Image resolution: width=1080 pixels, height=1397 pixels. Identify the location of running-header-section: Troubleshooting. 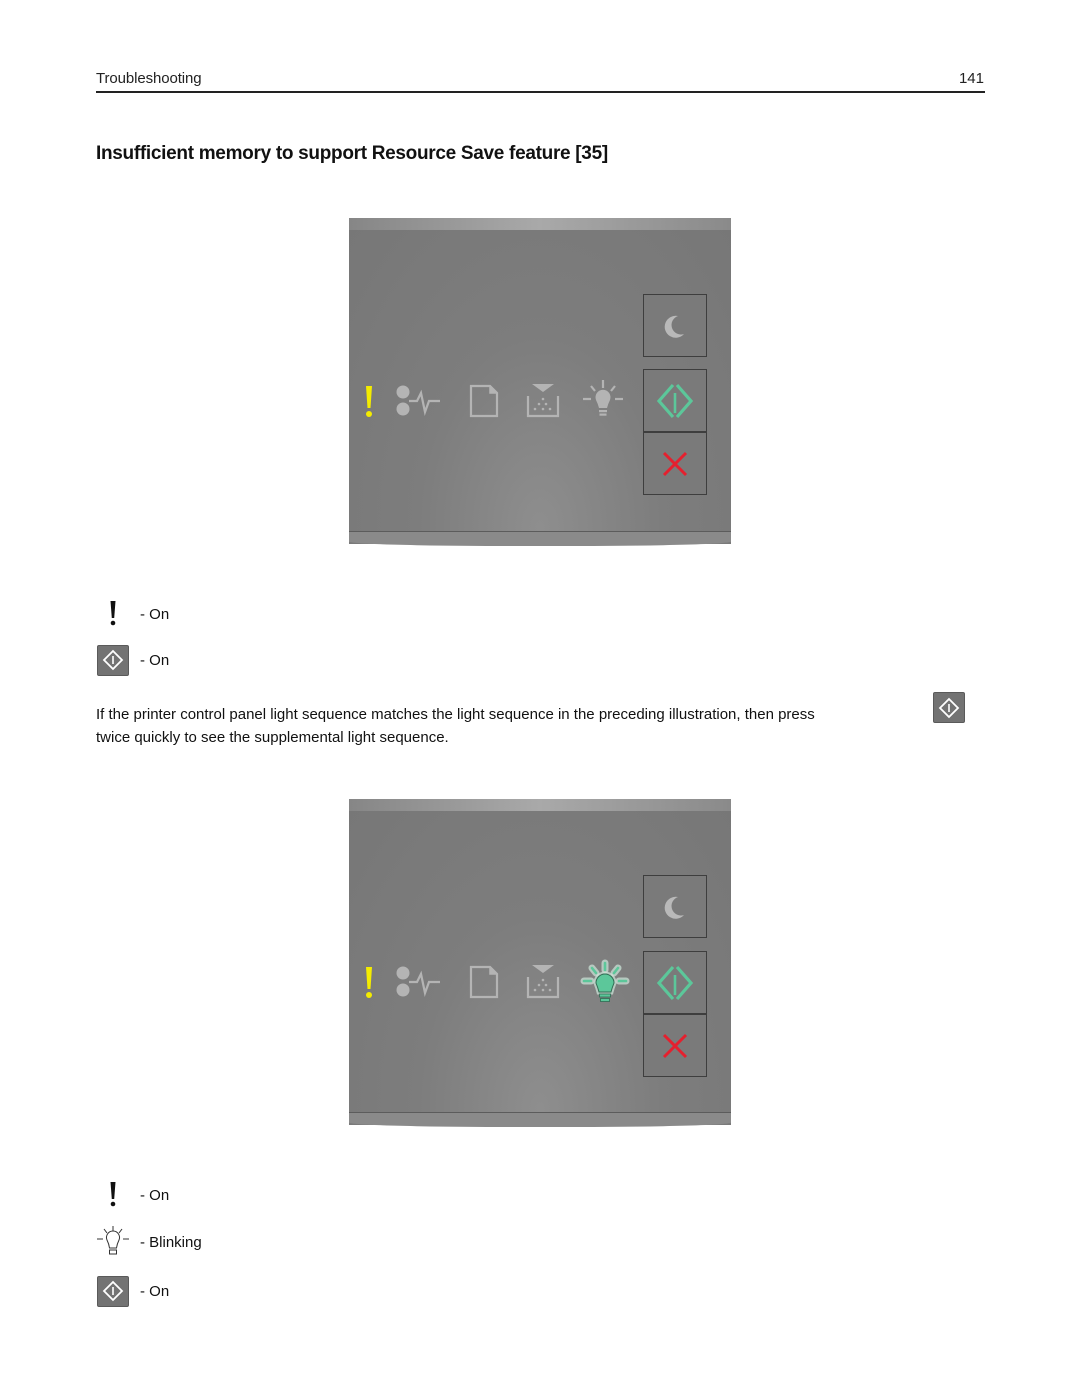
(149, 78).